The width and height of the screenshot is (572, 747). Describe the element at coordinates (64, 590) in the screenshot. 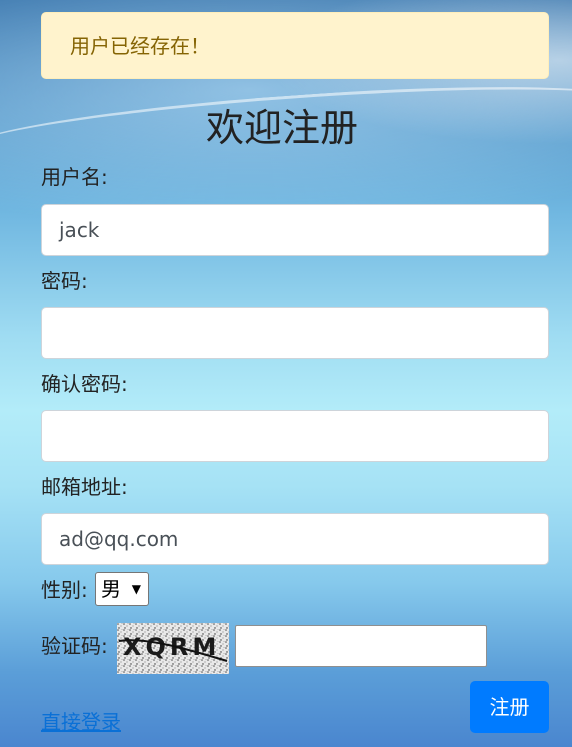

I see `gender-label: 性别:` at that location.